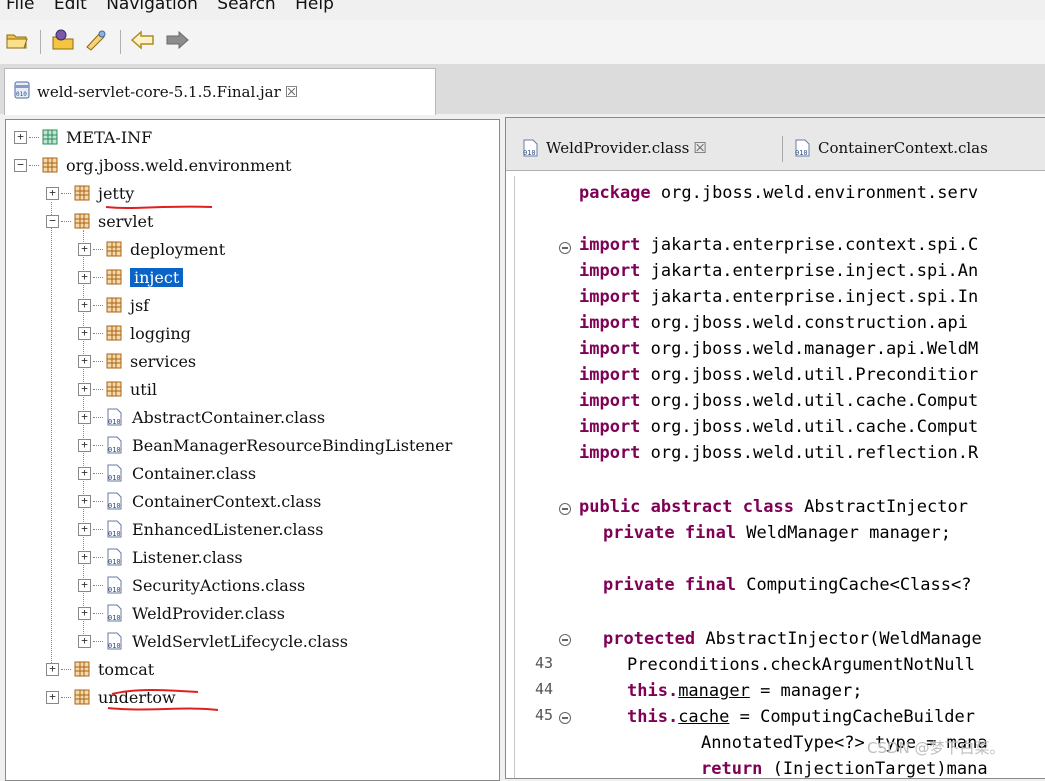 The image size is (1045, 781). What do you see at coordinates (779, 453) in the screenshot?
I see `code-line-import: import org.jboss.weld.util.reflection.R` at bounding box center [779, 453].